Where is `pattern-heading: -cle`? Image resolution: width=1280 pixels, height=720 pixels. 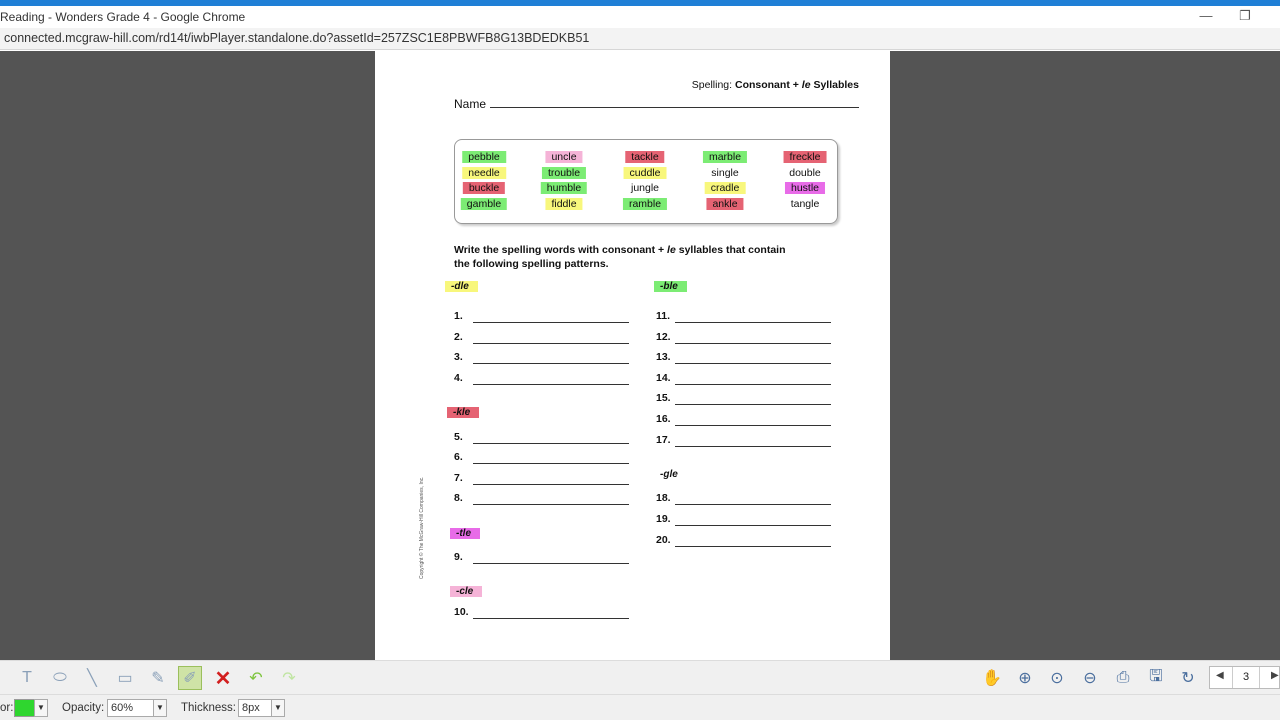 pattern-heading: -cle is located at coordinates (466, 591).